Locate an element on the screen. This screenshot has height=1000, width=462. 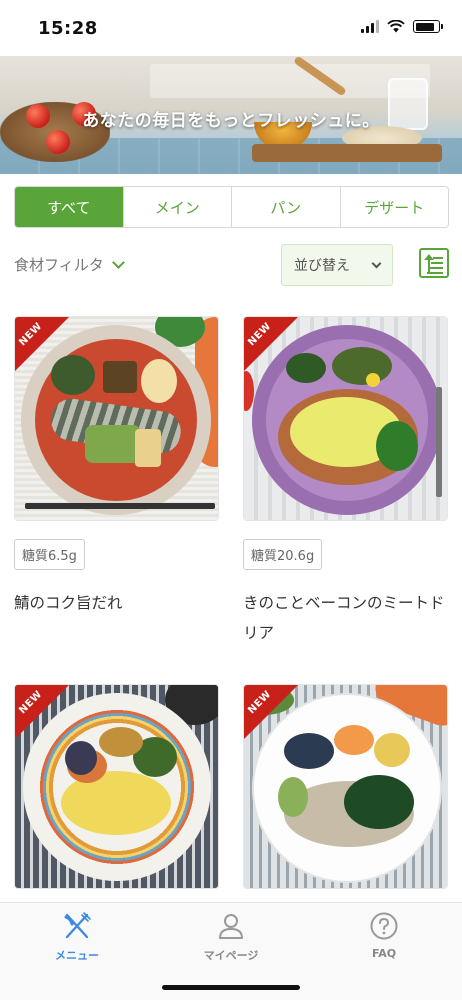
nav-item-menu: メニュー is located at coordinates (77, 937).